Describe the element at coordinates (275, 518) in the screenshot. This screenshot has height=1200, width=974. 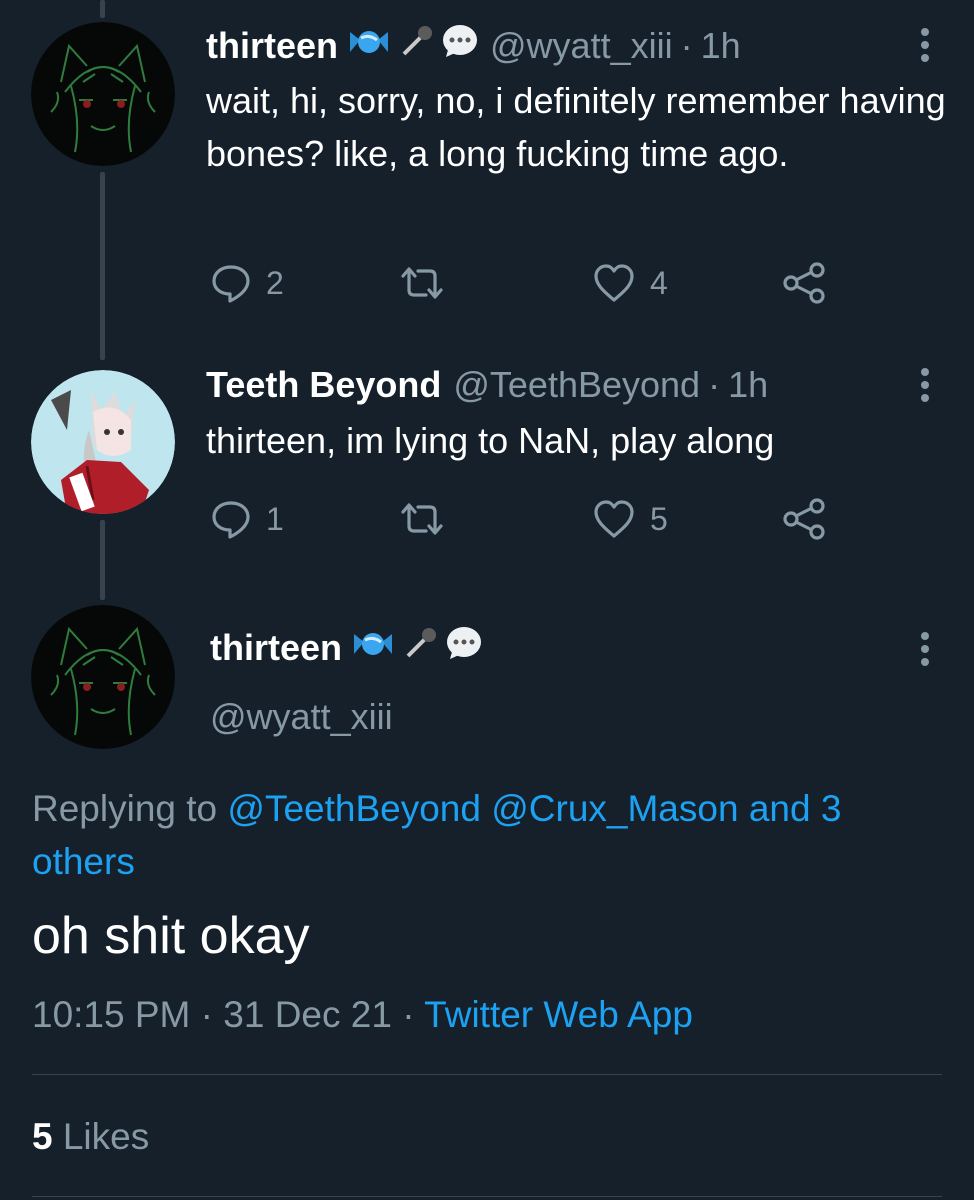
I see `reply-count: 1` at that location.